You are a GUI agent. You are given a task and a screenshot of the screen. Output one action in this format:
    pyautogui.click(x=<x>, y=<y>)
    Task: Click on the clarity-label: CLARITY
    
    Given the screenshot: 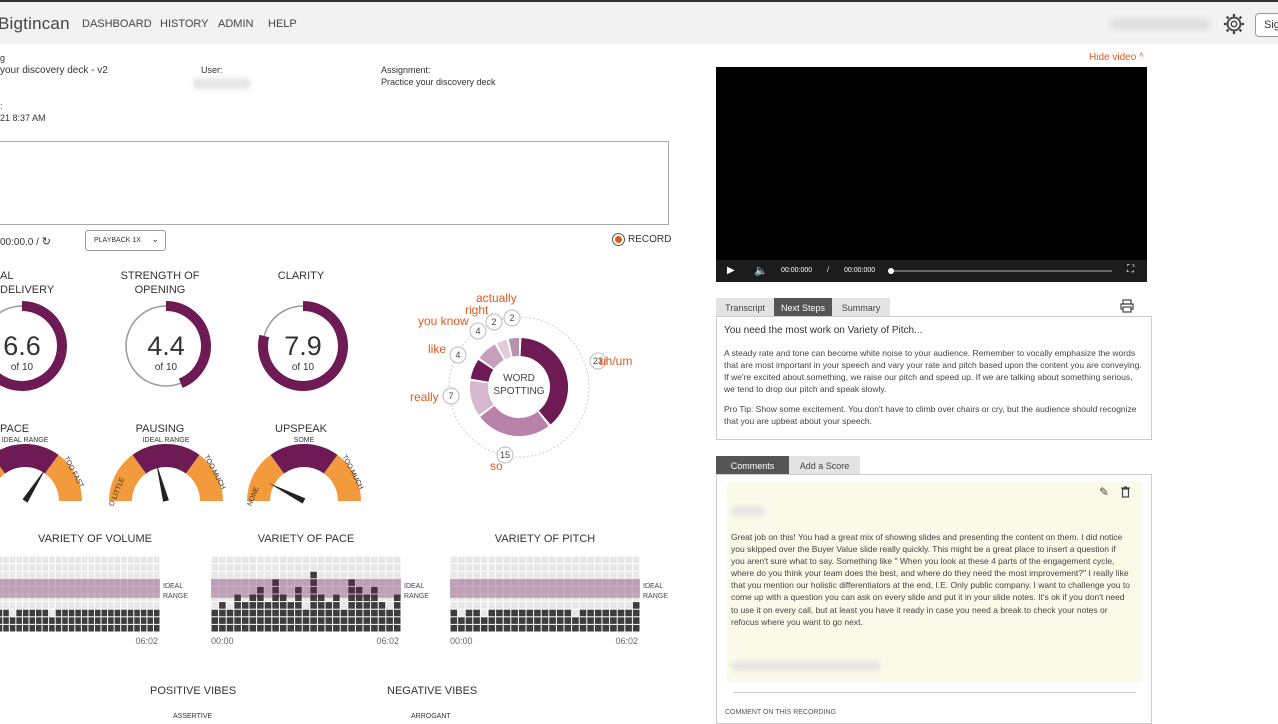 What is the action you would take?
    pyautogui.click(x=301, y=276)
    